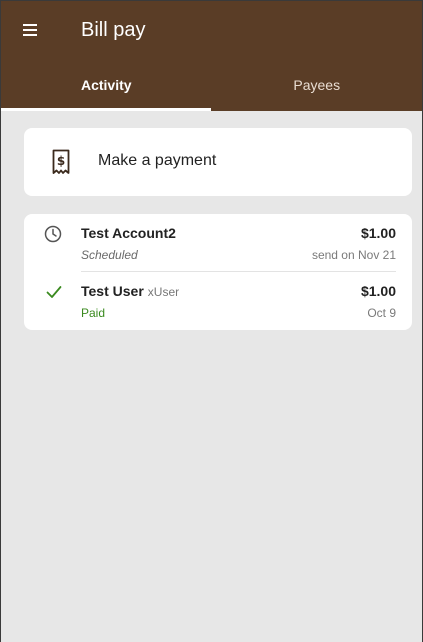 The width and height of the screenshot is (423, 642). What do you see at coordinates (113, 30) in the screenshot?
I see `page-title: Bill pay` at bounding box center [113, 30].